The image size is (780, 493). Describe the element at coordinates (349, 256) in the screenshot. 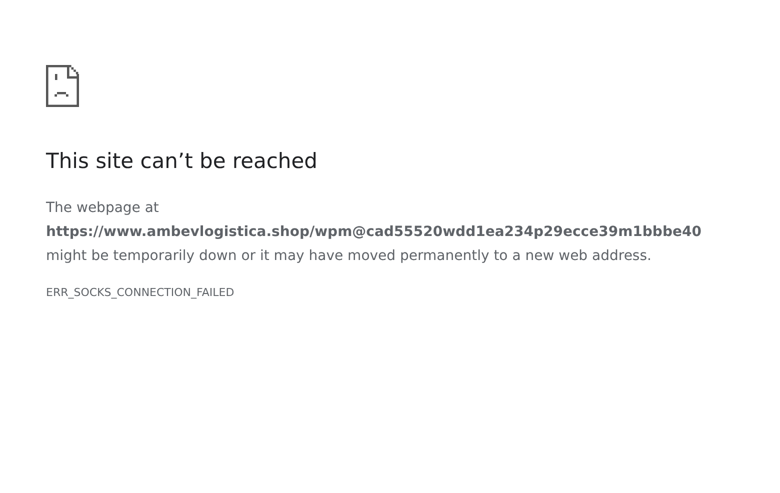

I see `message-text: might be temporarily down or it may have moved permanently to a new web address.` at that location.